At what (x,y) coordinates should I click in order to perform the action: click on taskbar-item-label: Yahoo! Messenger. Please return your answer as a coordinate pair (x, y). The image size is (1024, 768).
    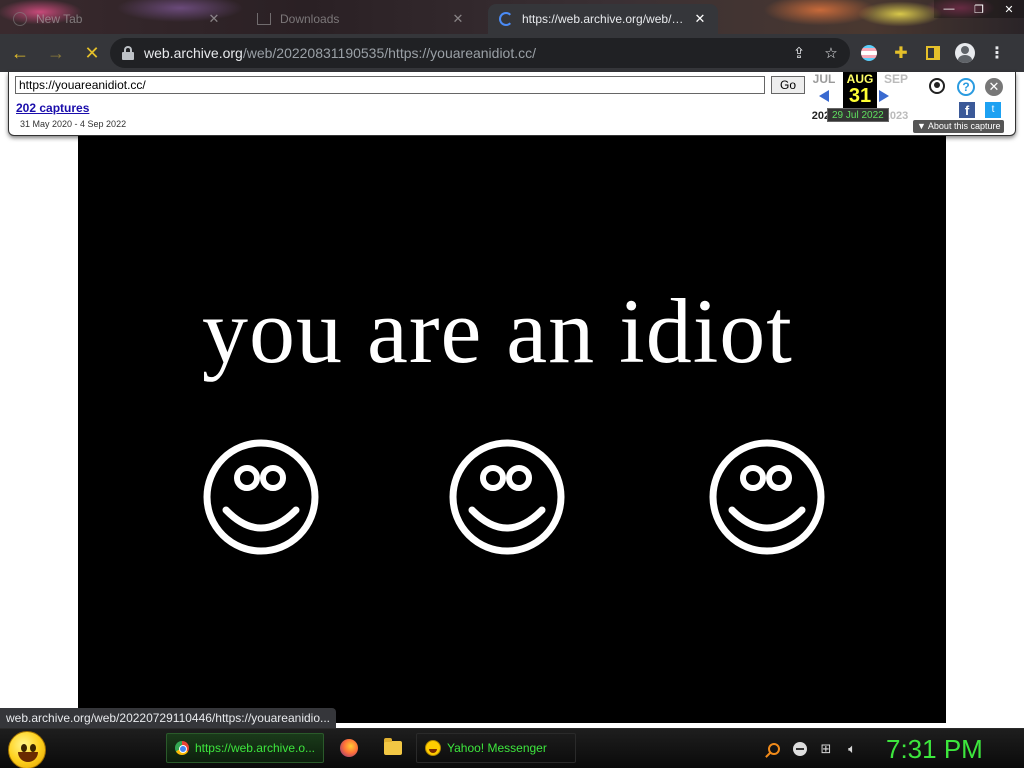
    Looking at the image, I should click on (497, 748).